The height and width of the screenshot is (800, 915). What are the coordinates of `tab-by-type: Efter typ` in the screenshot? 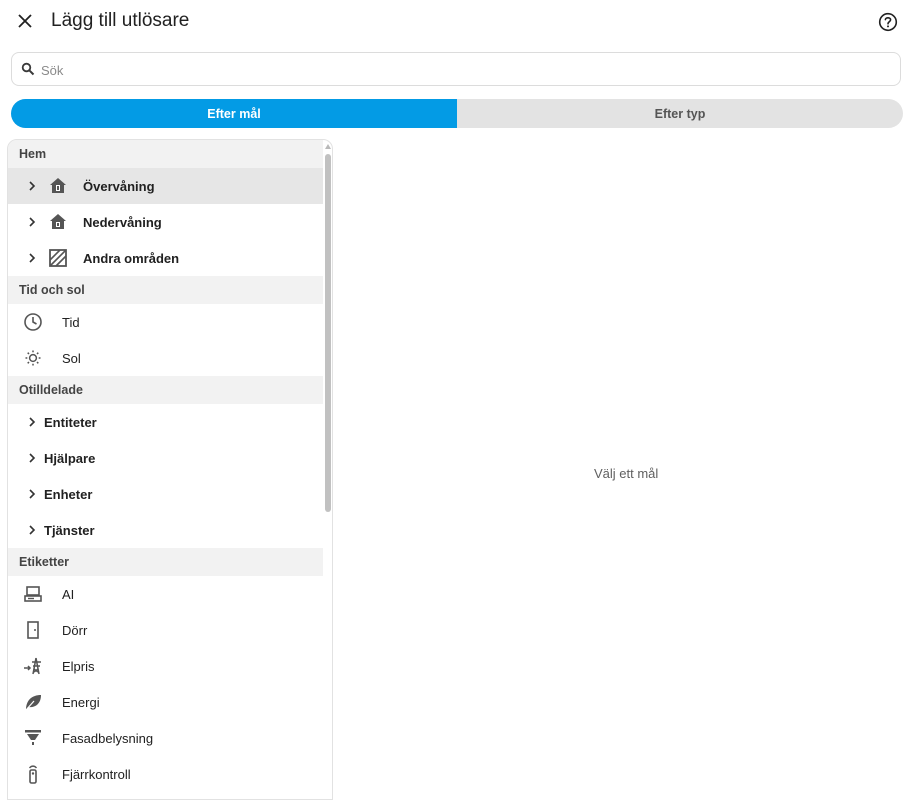 It's located at (680, 113).